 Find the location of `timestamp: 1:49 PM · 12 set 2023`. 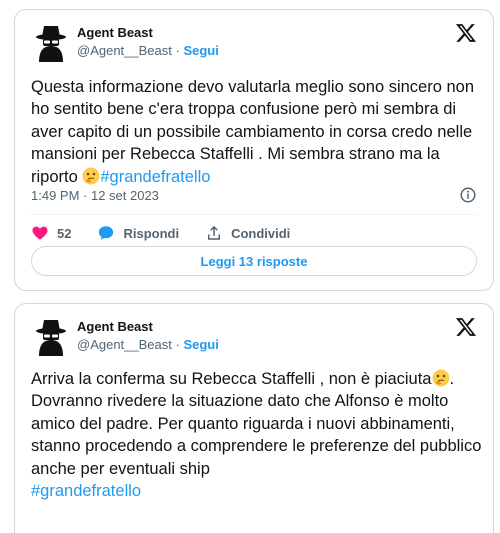

timestamp: 1:49 PM · 12 set 2023 is located at coordinates (95, 195).